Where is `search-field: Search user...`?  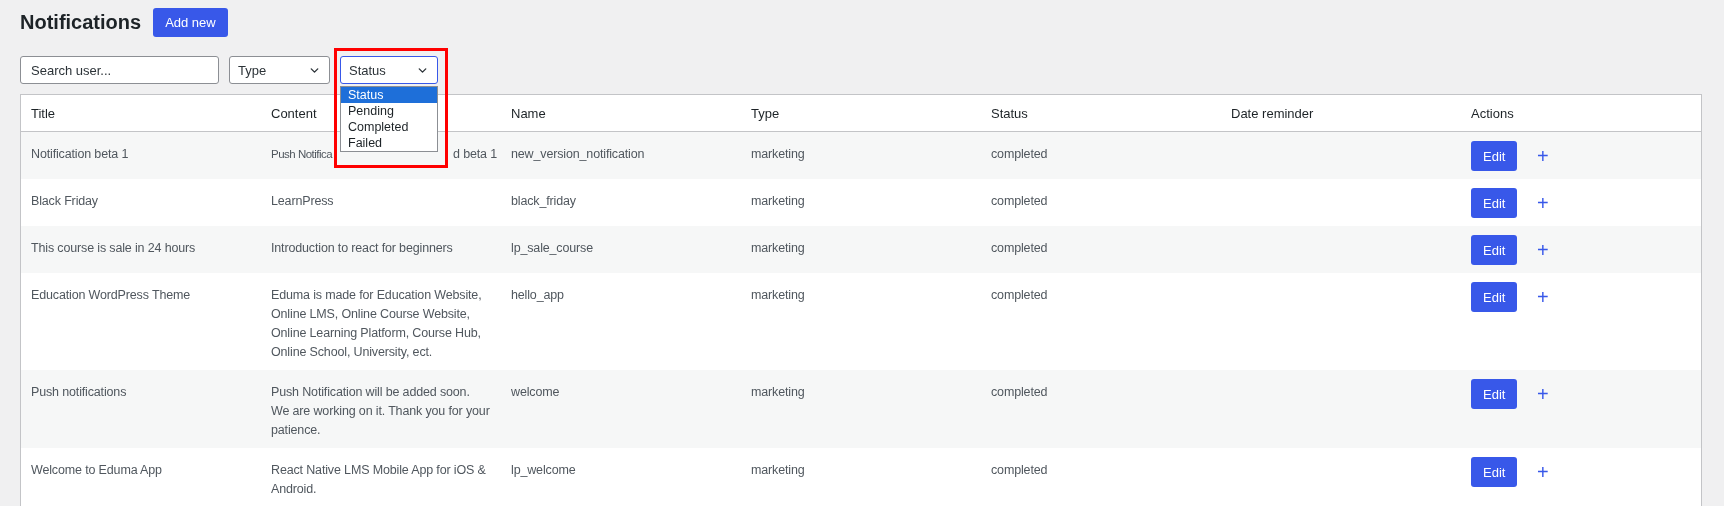
search-field: Search user... is located at coordinates (119, 70).